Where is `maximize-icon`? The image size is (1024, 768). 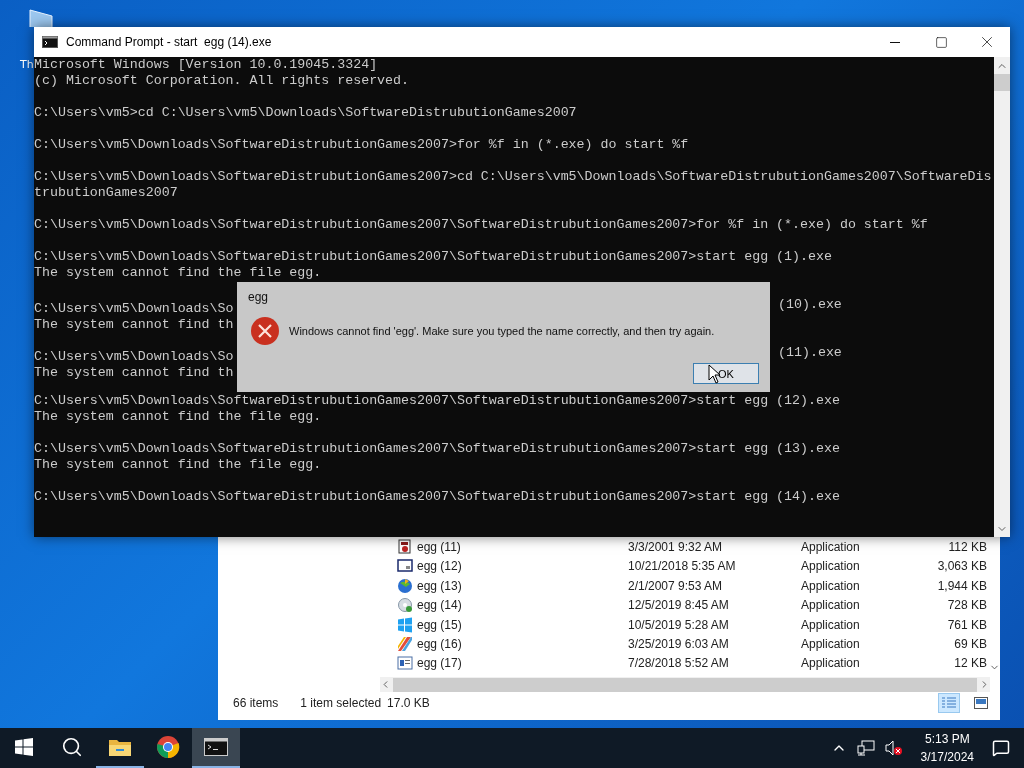
maximize-icon is located at coordinates (941, 42).